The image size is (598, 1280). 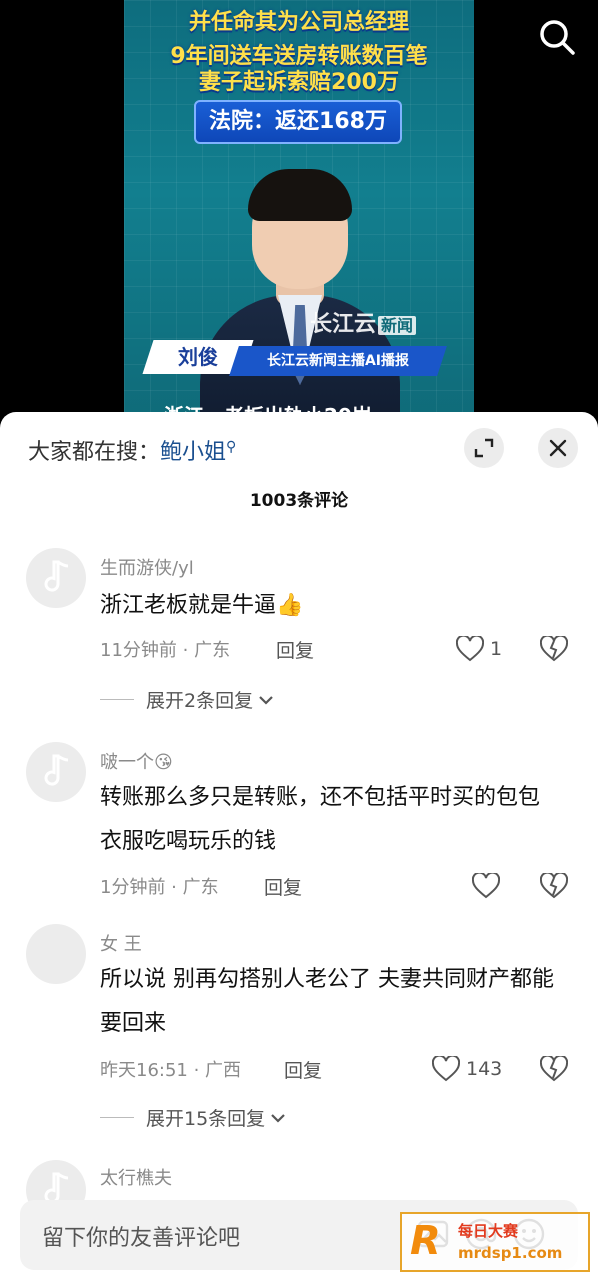 I want to click on station-logo-tag: 新闻, so click(x=397, y=325).